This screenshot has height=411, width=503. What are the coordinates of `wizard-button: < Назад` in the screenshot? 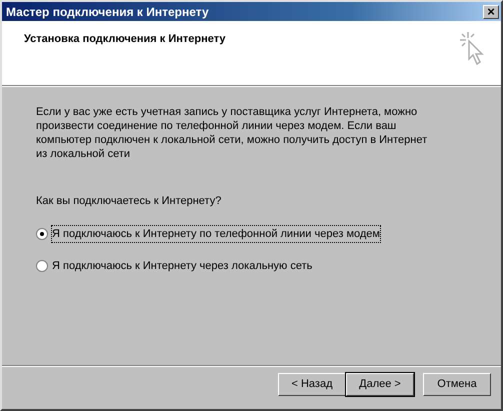 It's located at (312, 384).